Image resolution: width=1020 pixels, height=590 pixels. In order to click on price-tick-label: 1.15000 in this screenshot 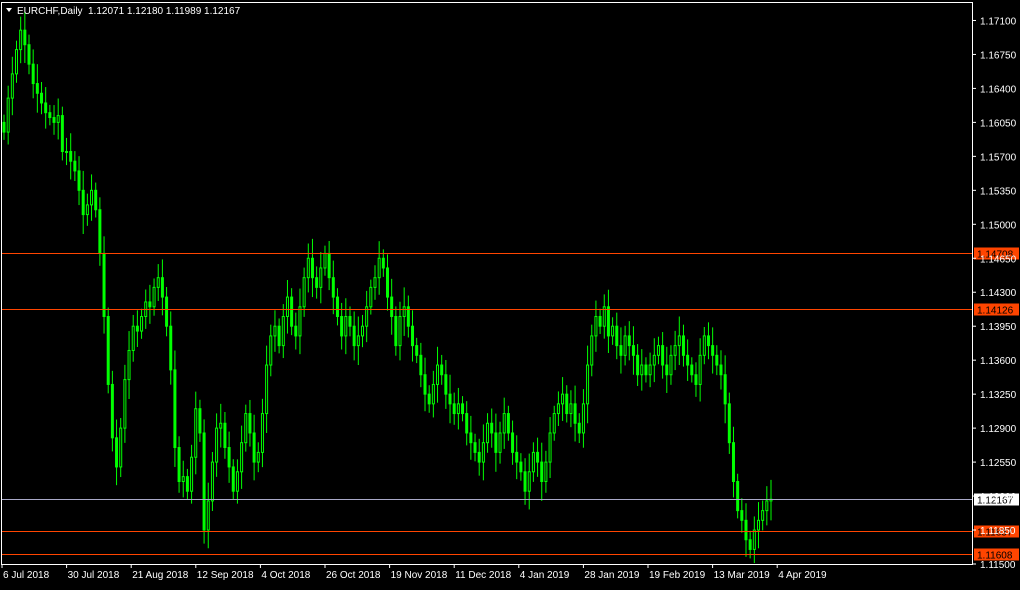, I will do `click(998, 225)`.